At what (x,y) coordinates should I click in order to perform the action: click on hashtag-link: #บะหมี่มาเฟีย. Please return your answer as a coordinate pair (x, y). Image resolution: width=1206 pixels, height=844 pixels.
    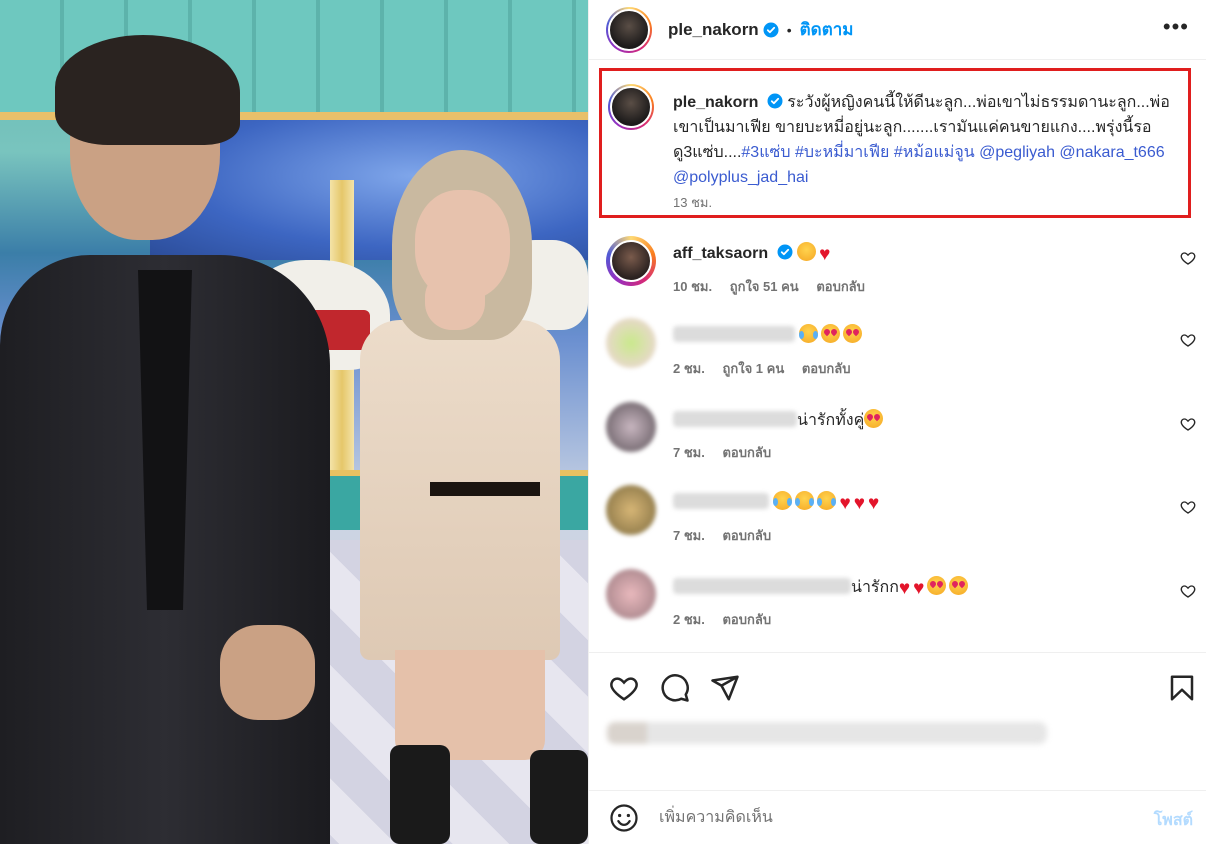
    Looking at the image, I should click on (842, 152).